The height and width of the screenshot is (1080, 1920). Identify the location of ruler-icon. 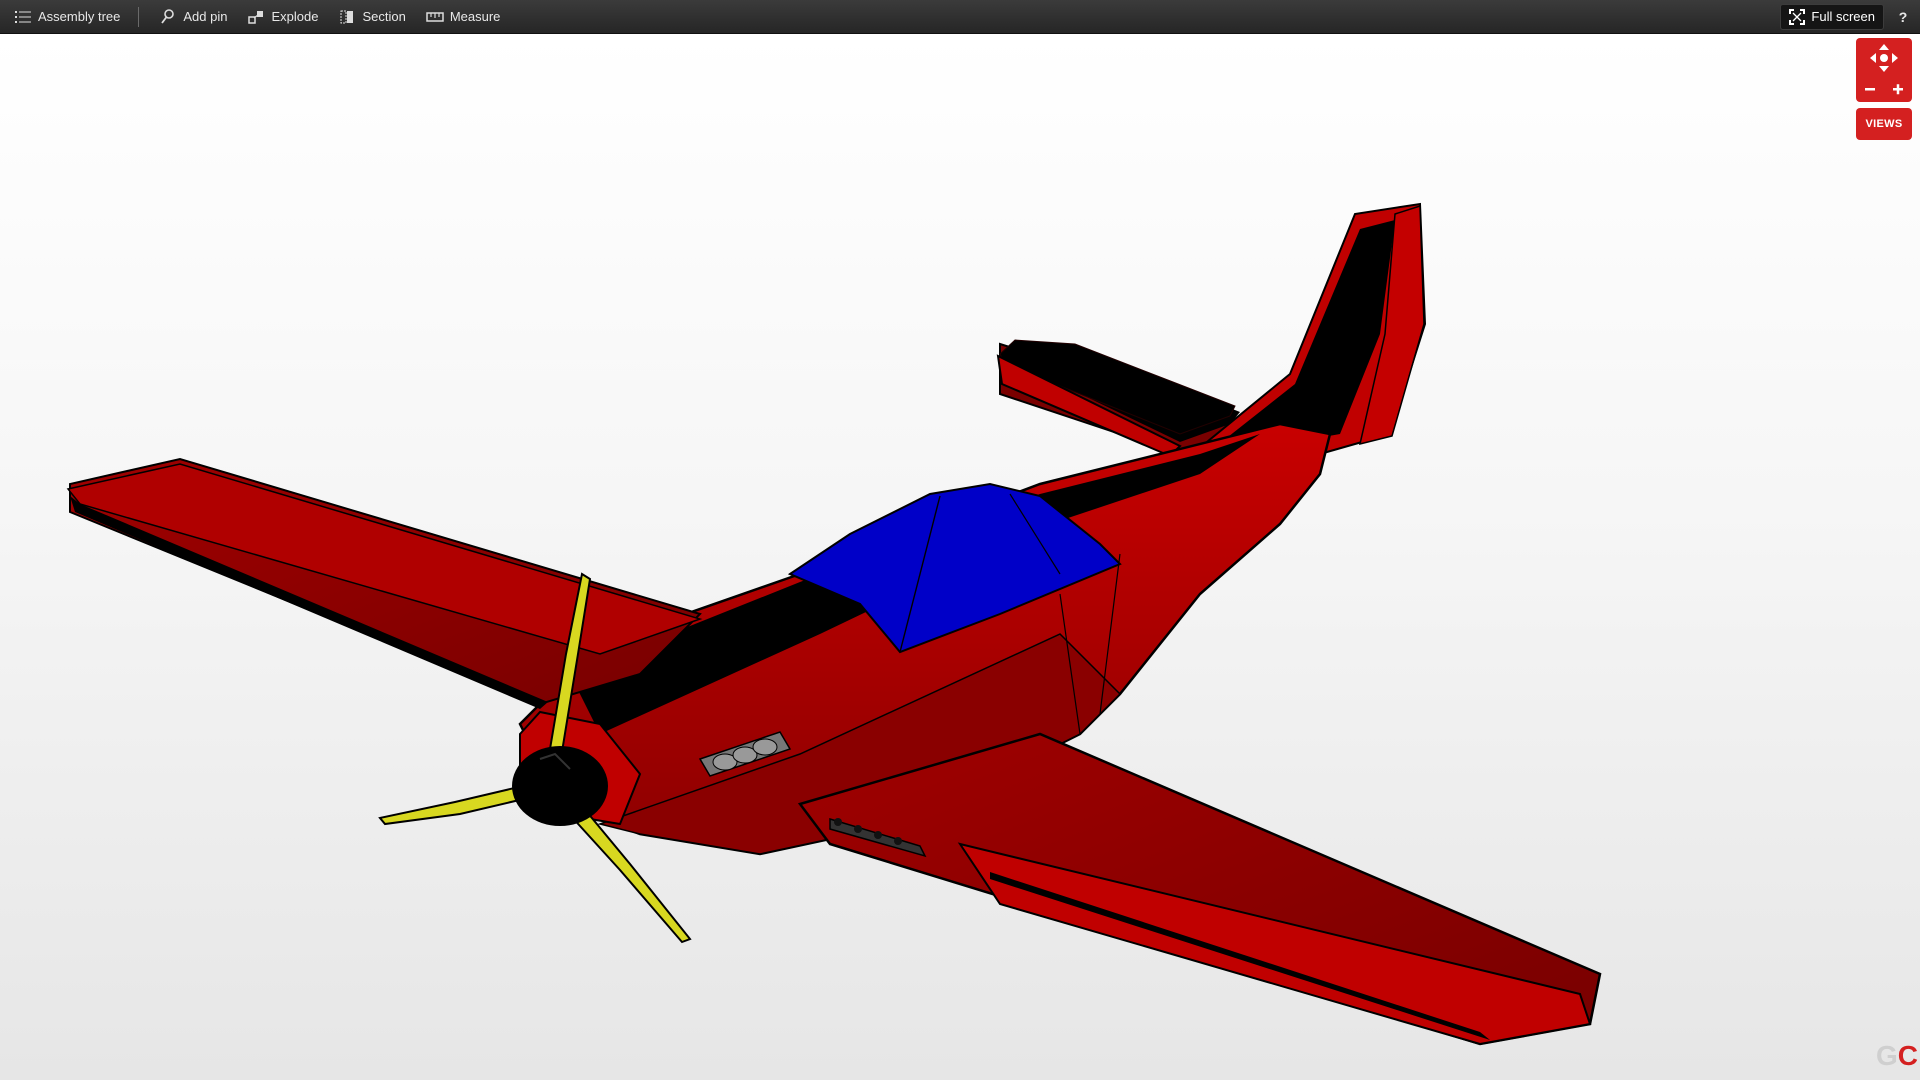
(435, 17).